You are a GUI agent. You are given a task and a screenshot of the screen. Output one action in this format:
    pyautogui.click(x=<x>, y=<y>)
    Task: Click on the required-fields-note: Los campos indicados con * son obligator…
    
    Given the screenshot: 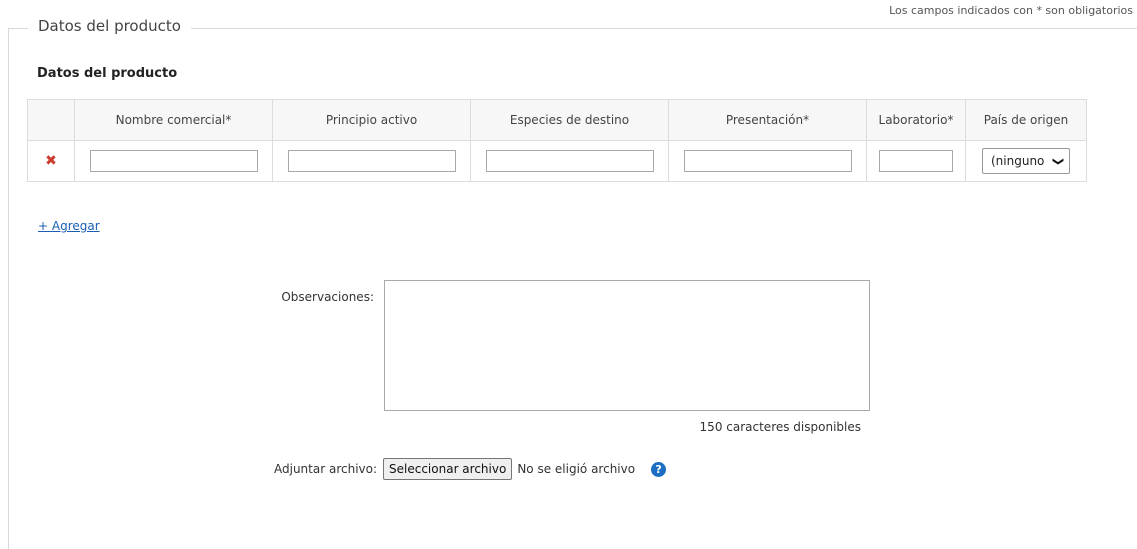 What is the action you would take?
    pyautogui.click(x=1011, y=10)
    